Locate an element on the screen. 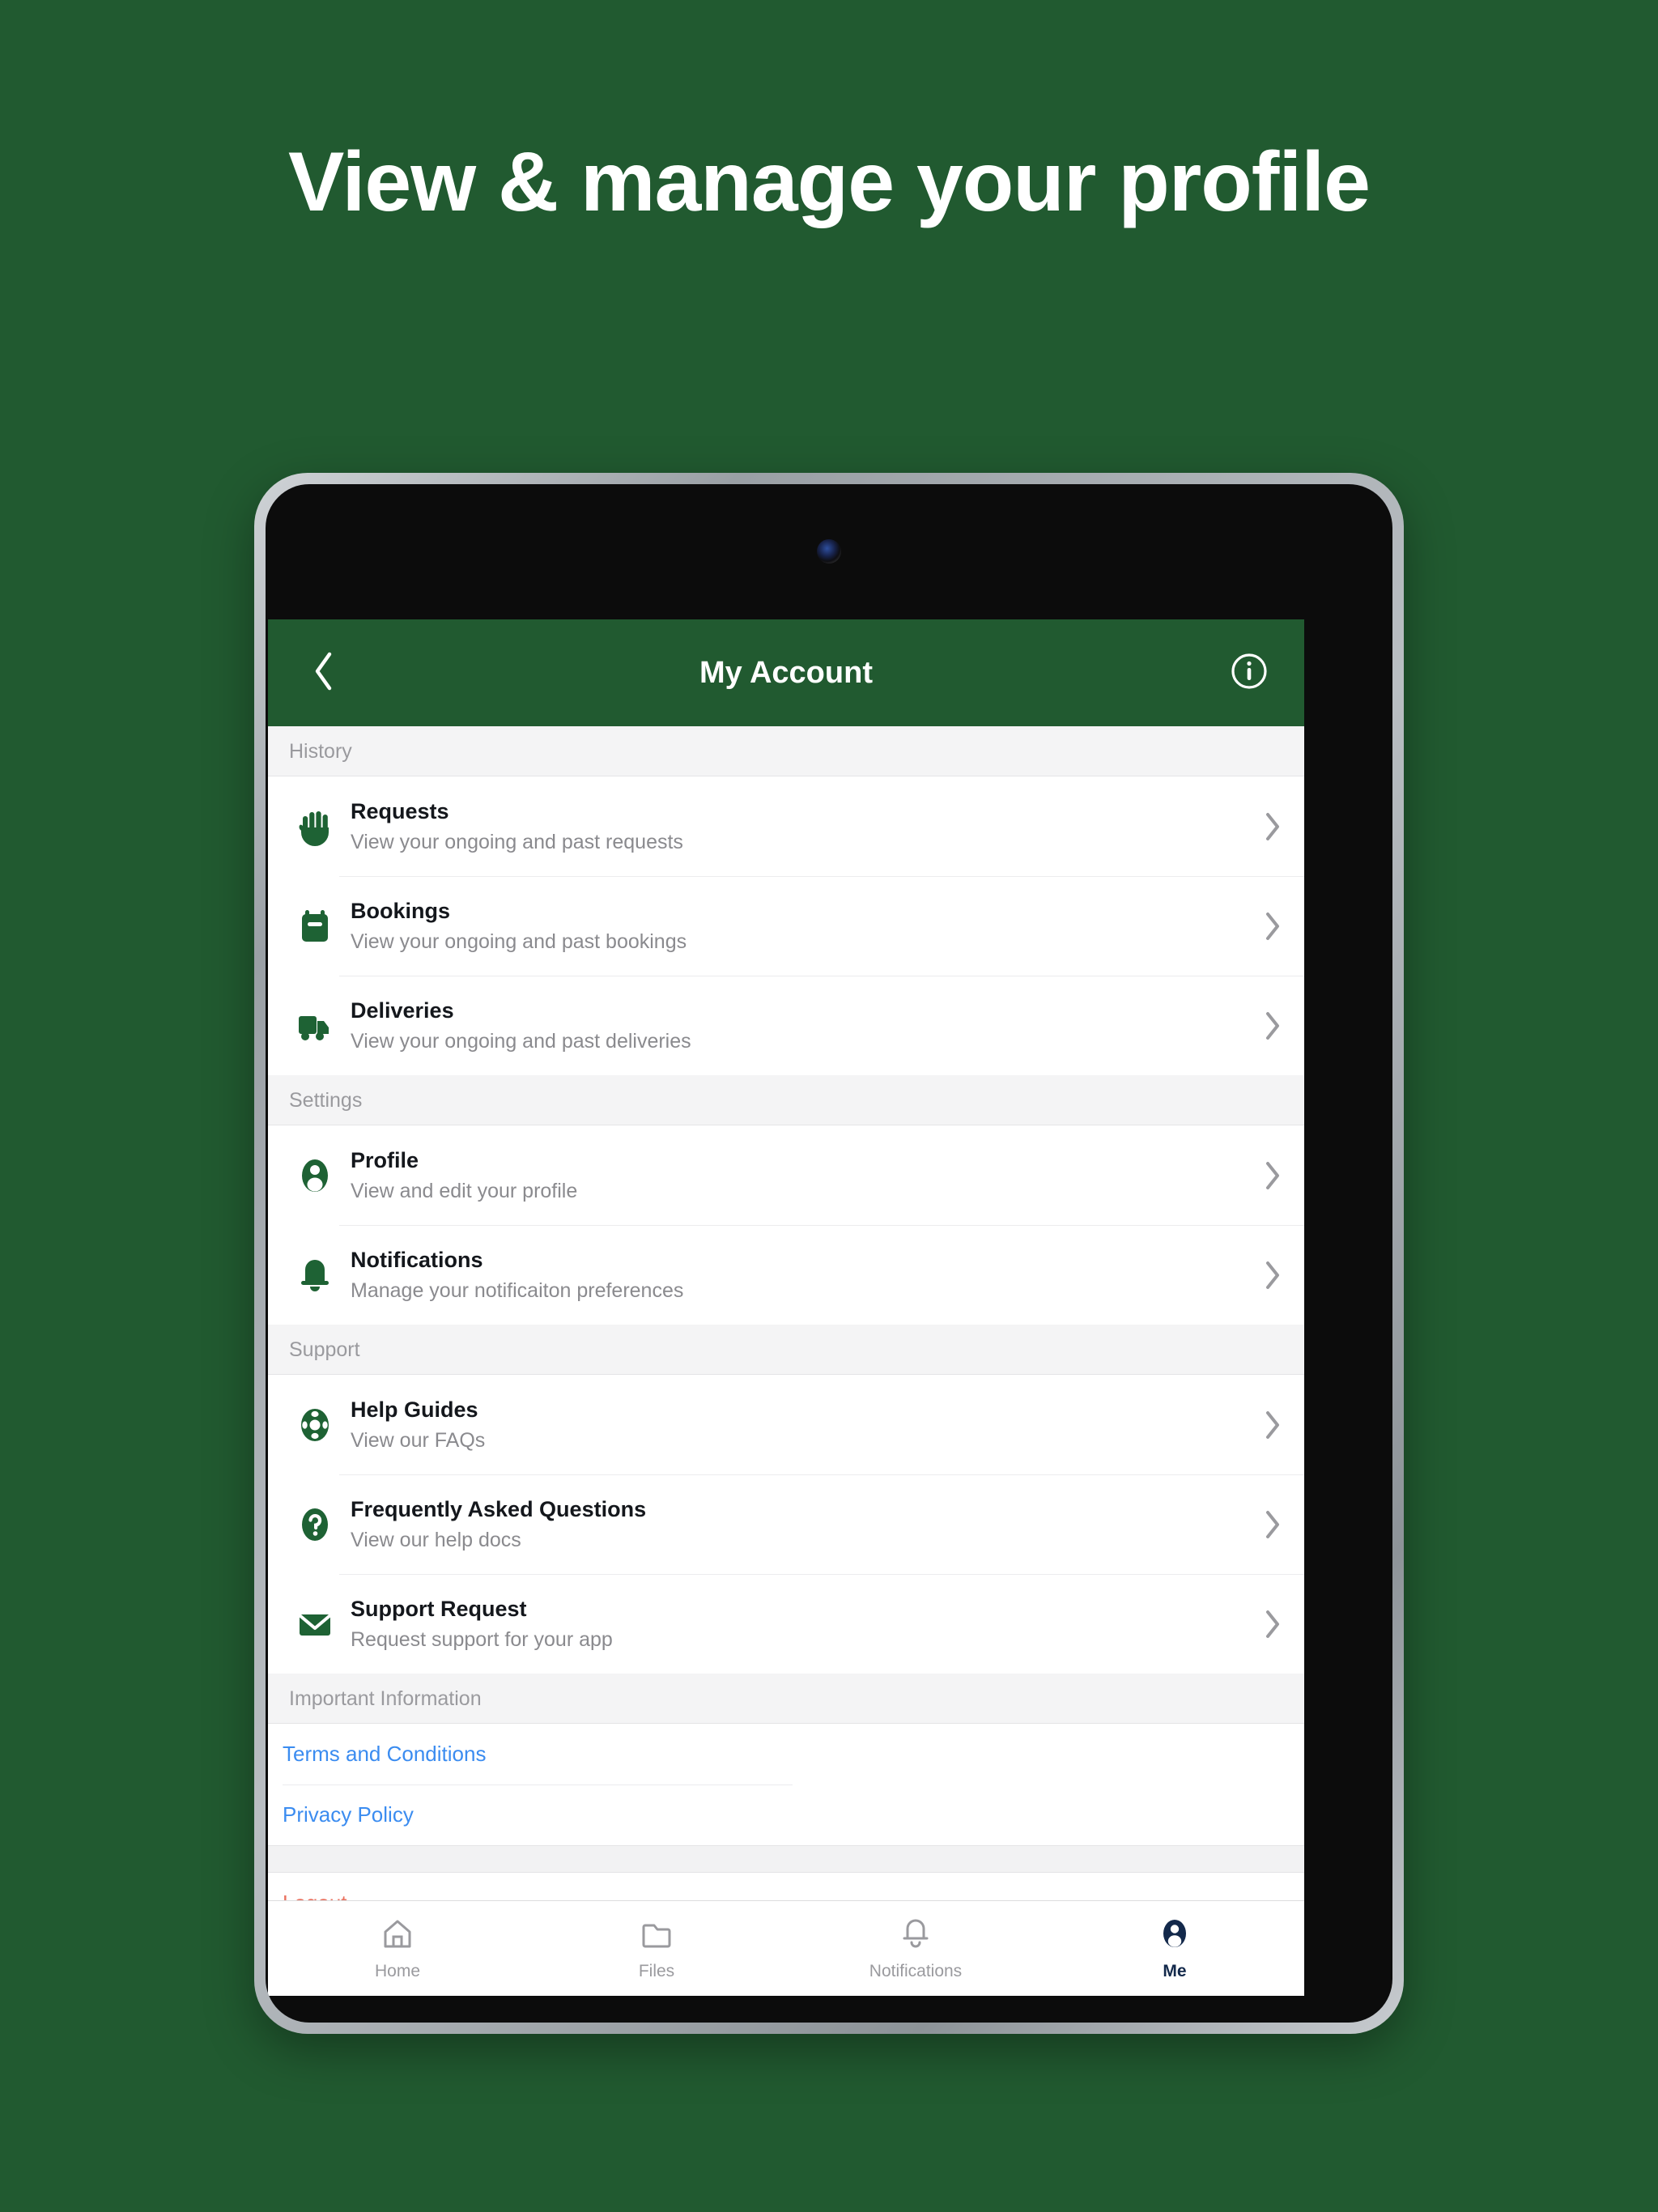  list-item-help-guides: Help Guides View our FAQs is located at coordinates (786, 1424).